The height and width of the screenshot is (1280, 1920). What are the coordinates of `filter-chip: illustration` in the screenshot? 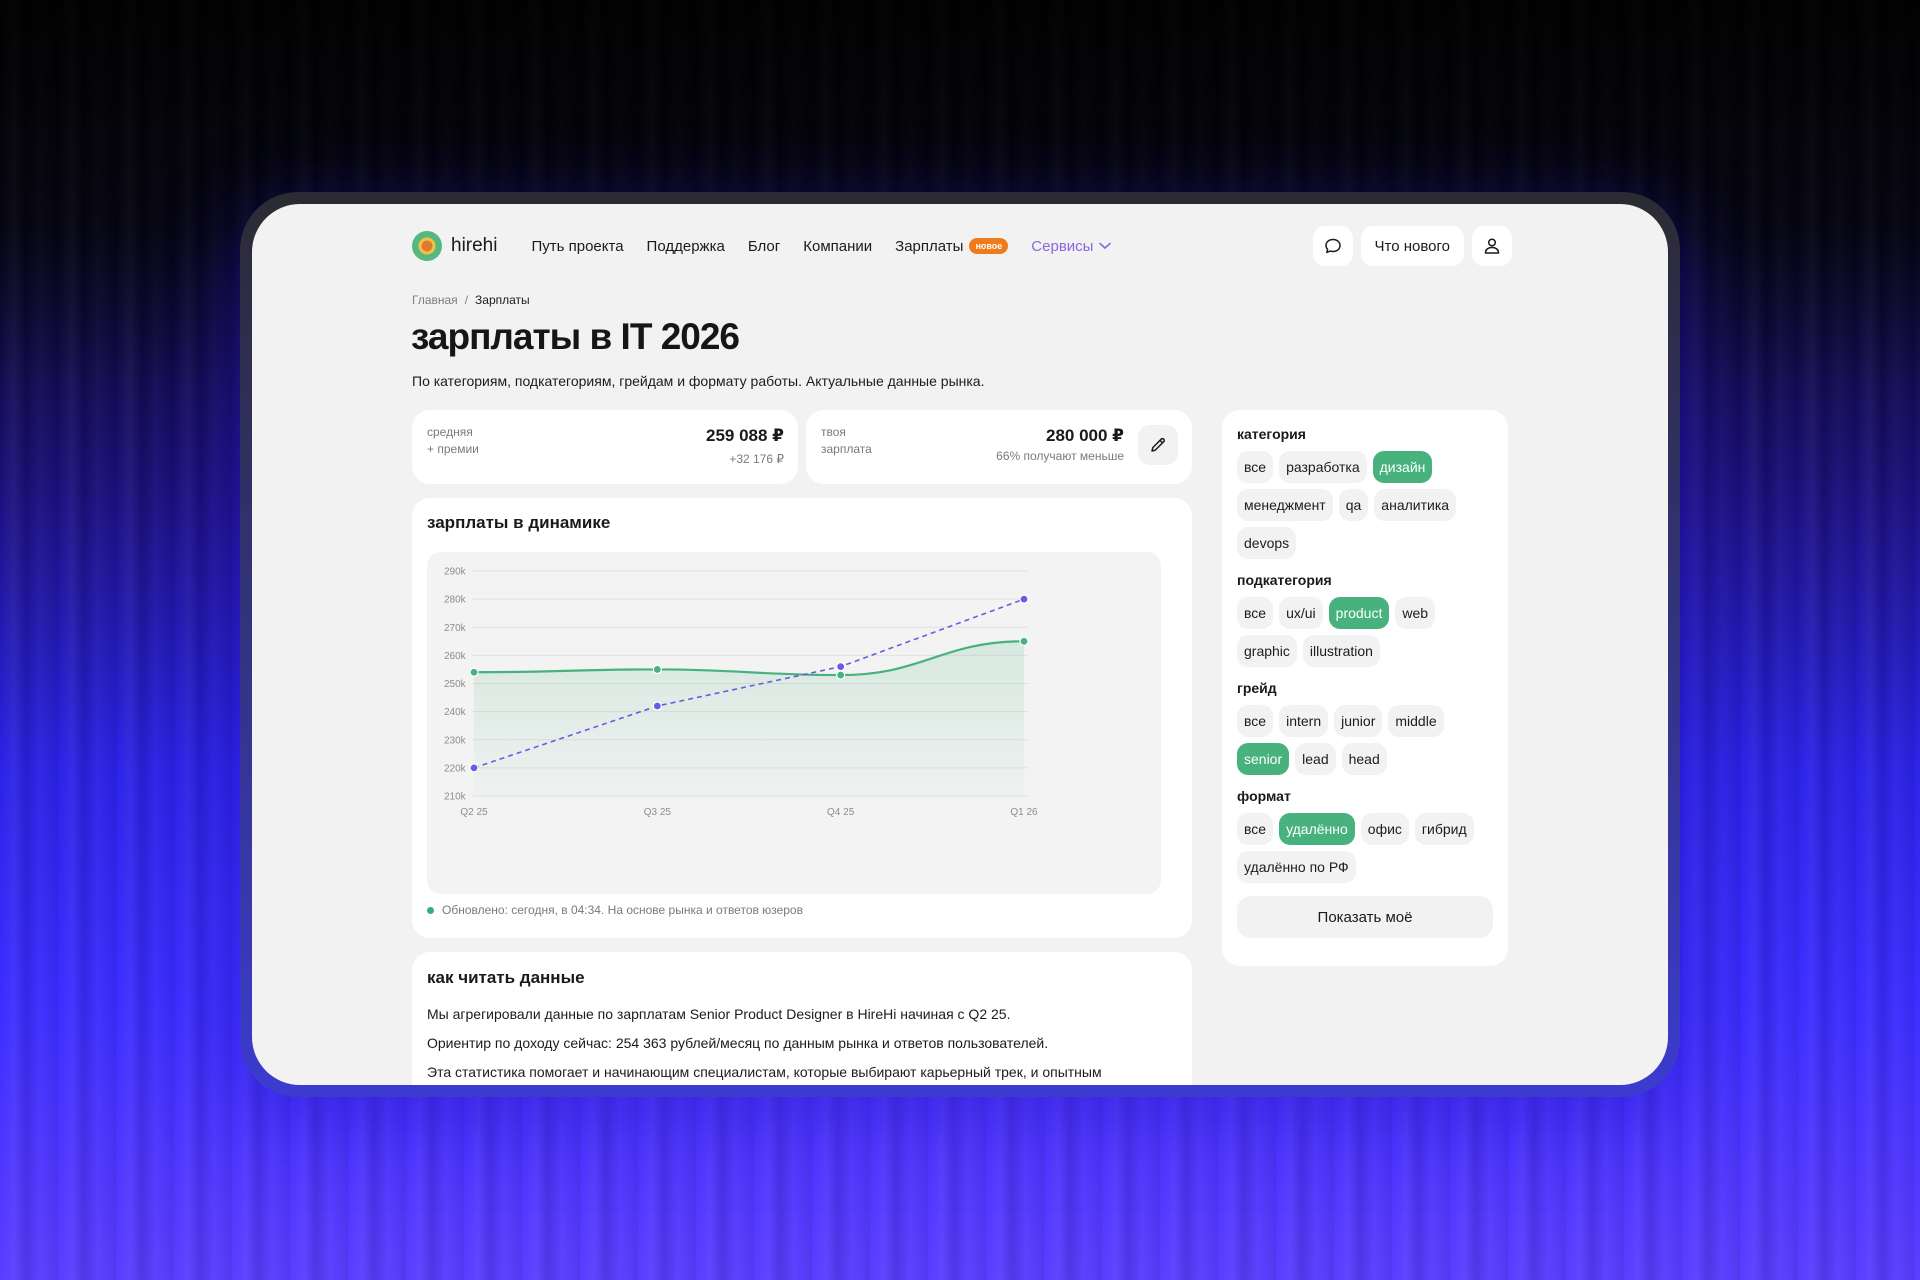 It's located at (1341, 651).